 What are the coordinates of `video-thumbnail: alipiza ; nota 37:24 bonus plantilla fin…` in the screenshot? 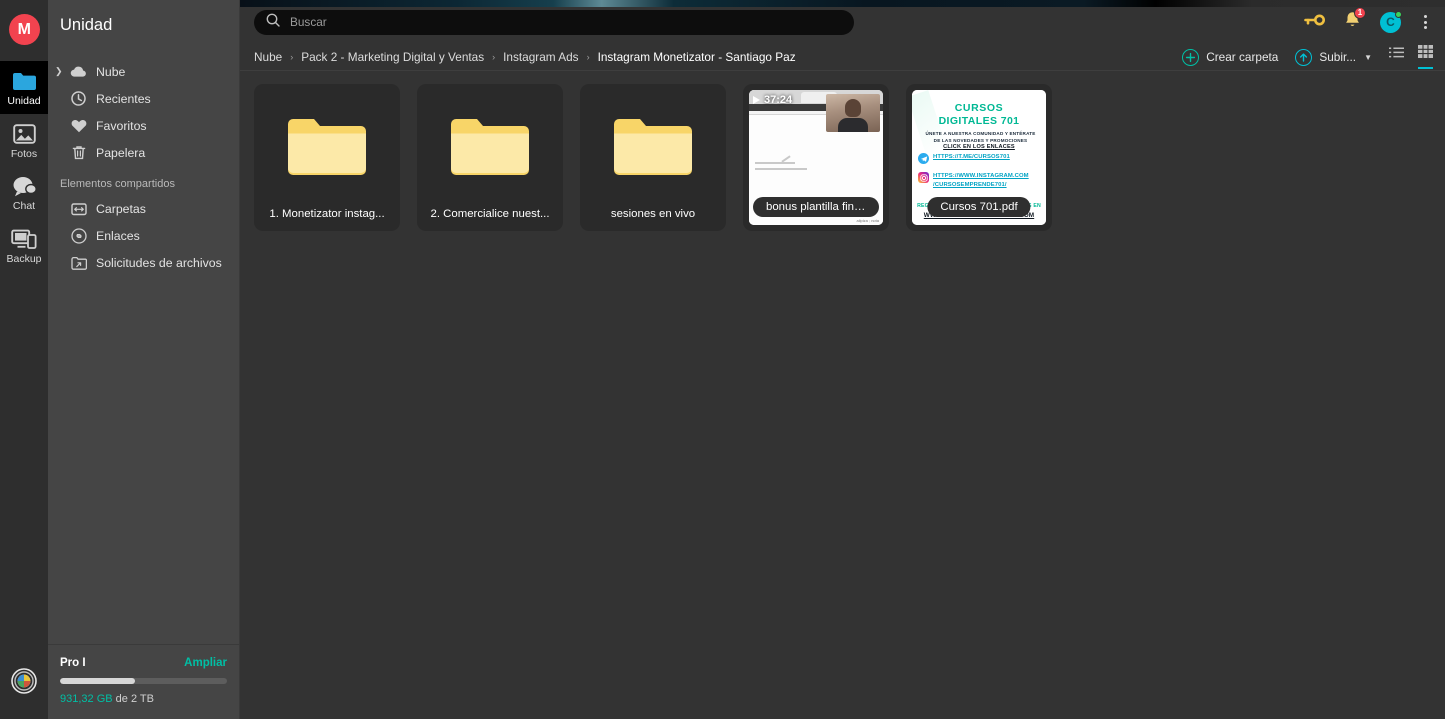 It's located at (816, 157).